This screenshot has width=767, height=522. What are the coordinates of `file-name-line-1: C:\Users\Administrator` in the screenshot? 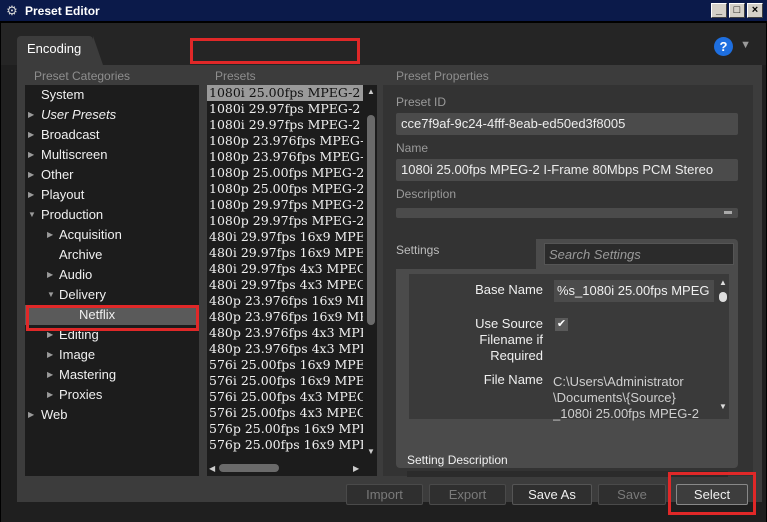 It's located at (618, 381).